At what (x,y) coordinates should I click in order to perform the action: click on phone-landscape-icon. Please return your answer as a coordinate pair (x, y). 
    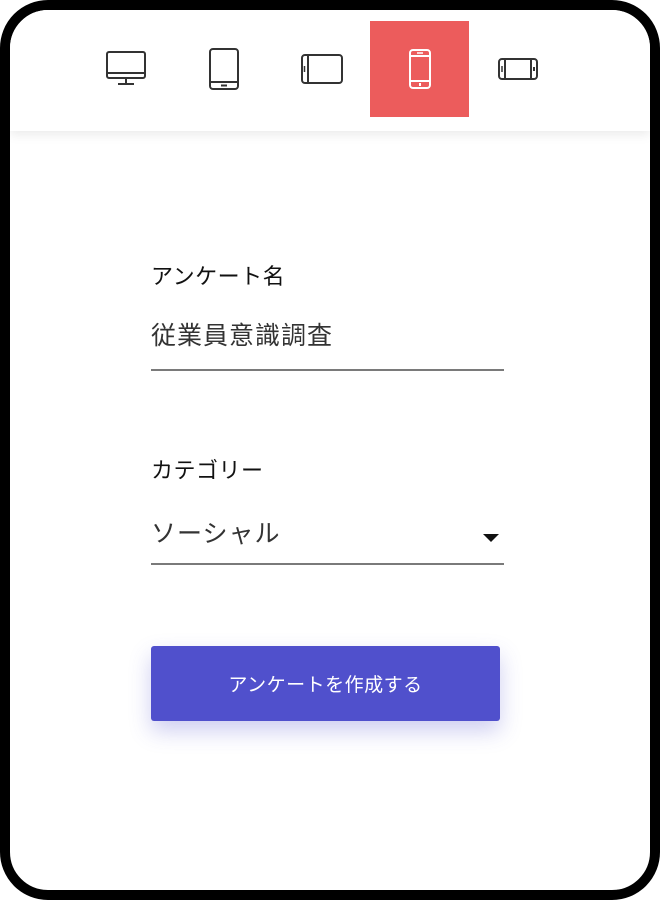
    Looking at the image, I should click on (518, 69).